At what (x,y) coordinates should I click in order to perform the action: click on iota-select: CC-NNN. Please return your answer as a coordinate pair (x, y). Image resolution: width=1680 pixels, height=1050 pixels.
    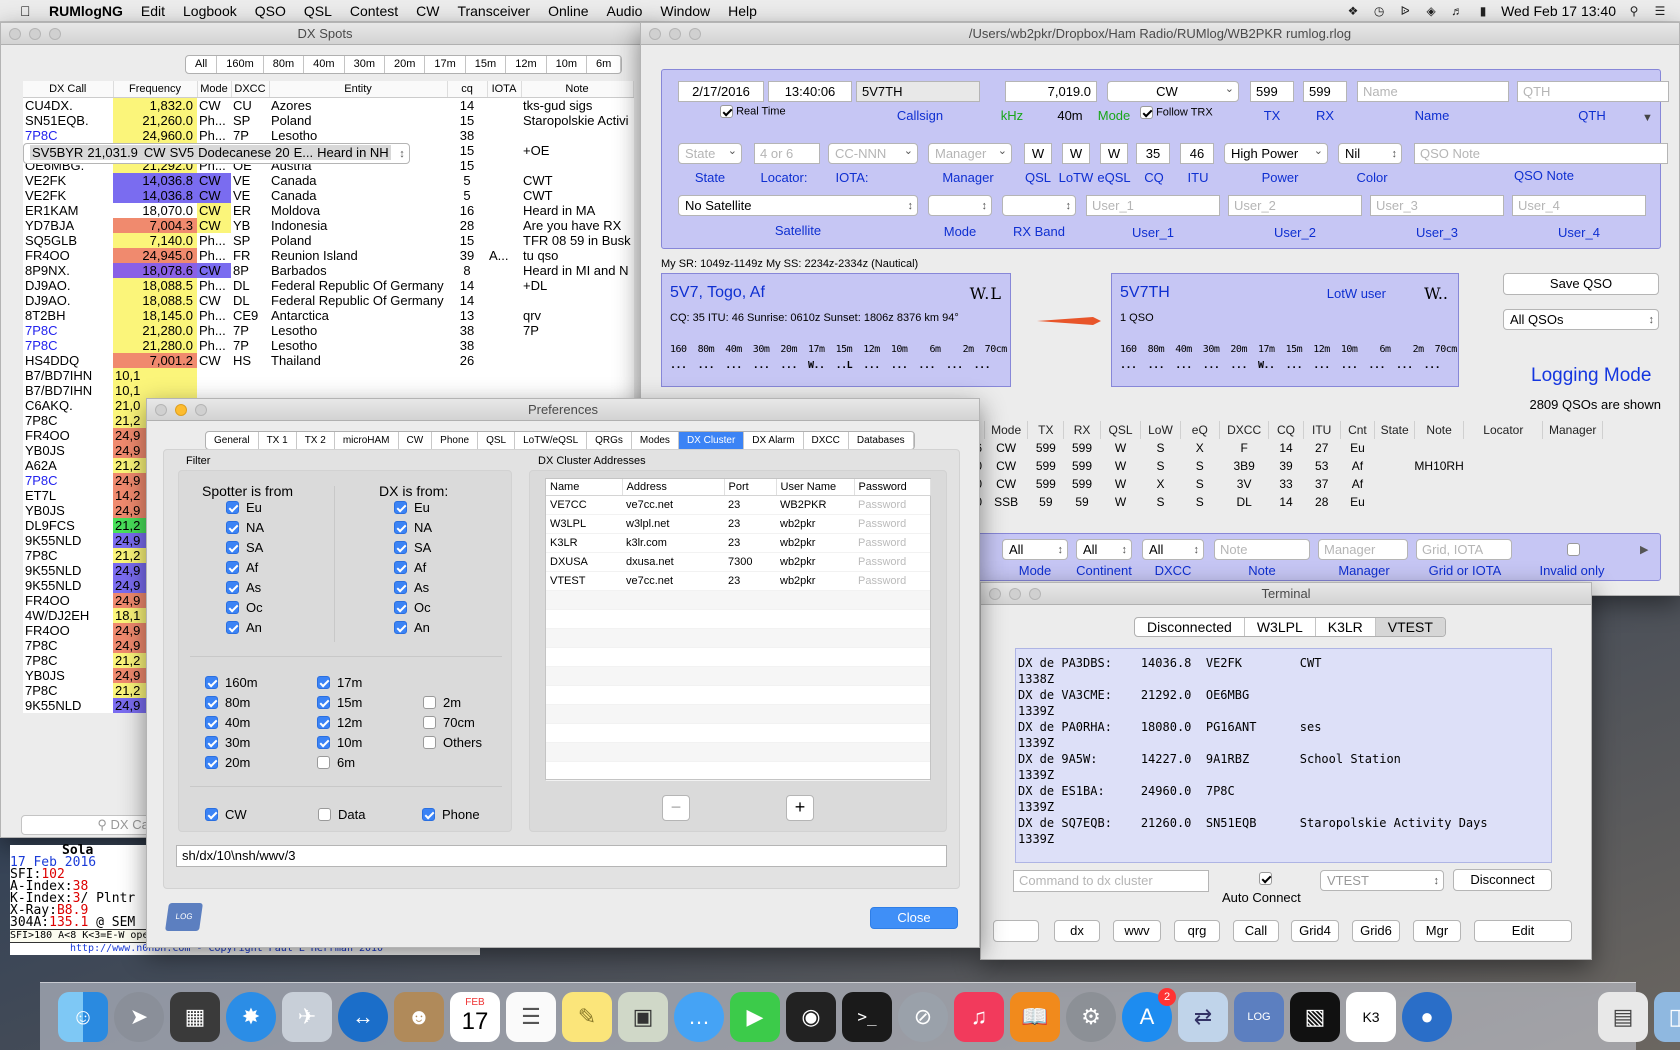
    Looking at the image, I should click on (873, 153).